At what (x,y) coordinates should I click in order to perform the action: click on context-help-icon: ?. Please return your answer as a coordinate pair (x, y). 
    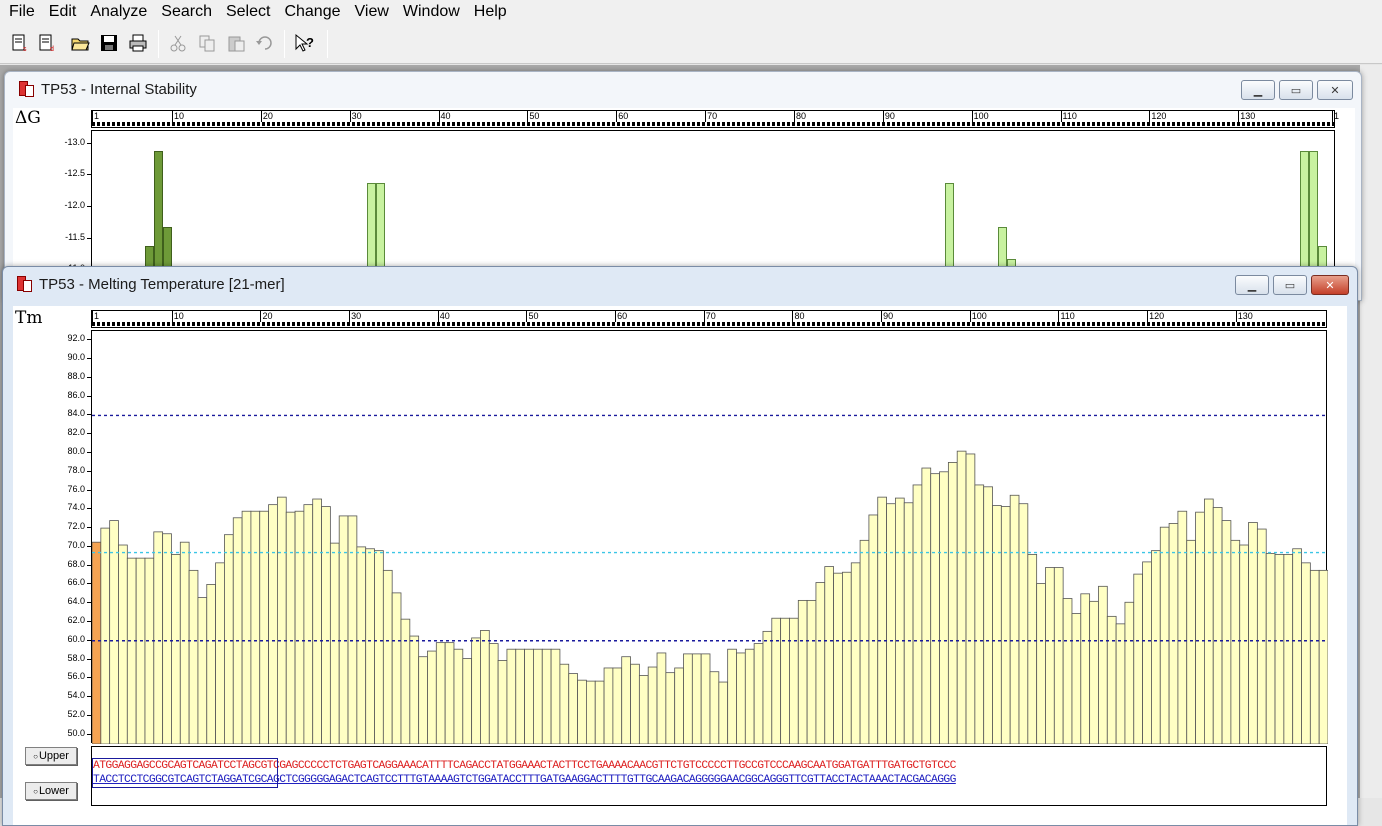
    Looking at the image, I should click on (305, 43).